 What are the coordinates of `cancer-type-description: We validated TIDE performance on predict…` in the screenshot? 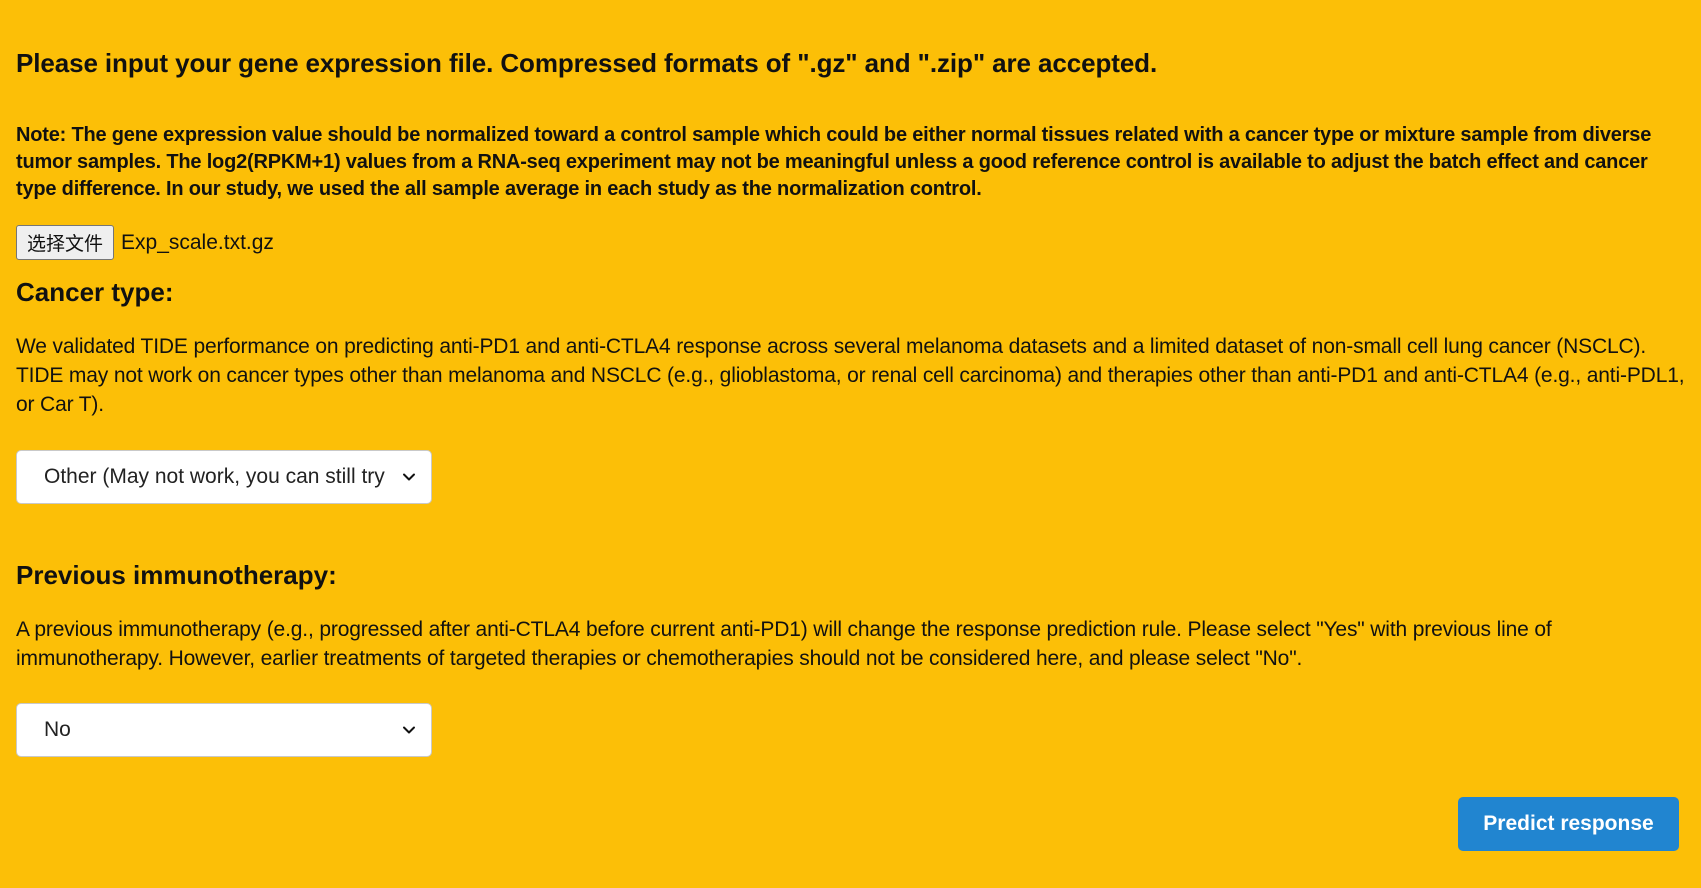 It's located at (850, 375).